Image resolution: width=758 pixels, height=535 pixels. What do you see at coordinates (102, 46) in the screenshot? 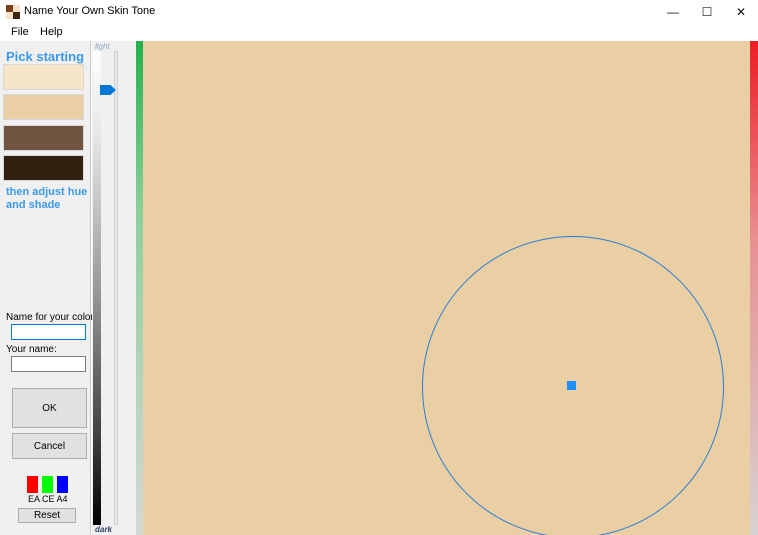
I see `light-label: light` at bounding box center [102, 46].